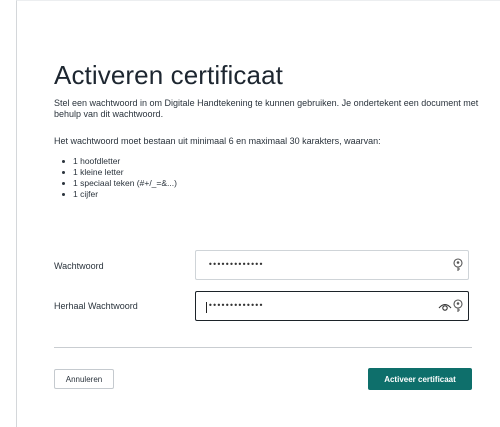 The width and height of the screenshot is (500, 427). Describe the element at coordinates (118, 194) in the screenshot. I see `requirement-digit: 1 cijfer` at that location.